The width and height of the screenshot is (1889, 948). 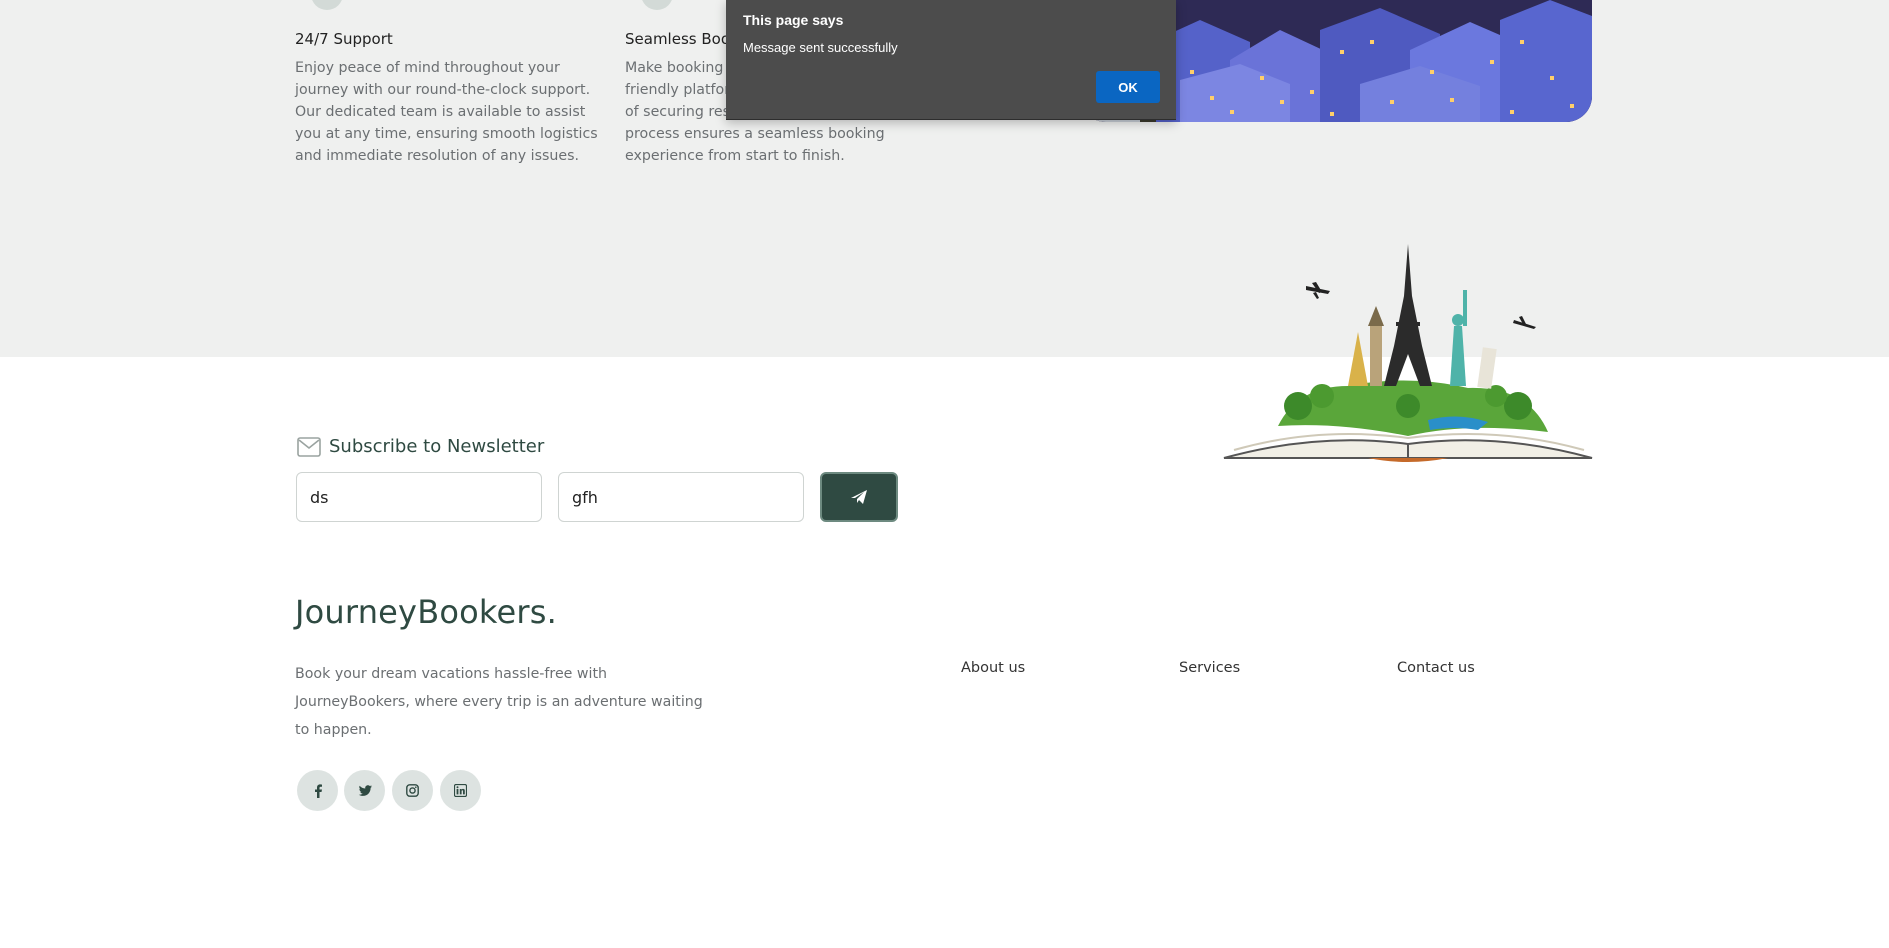 I want to click on newsletter-heading: Subscribe to Newsletter, so click(x=420, y=446).